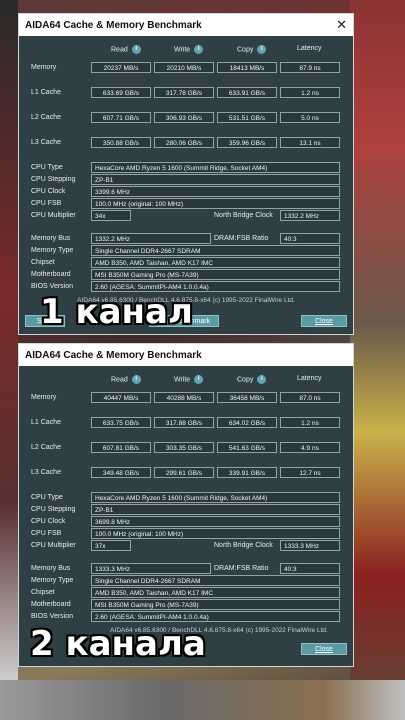  What do you see at coordinates (52, 250) in the screenshot?
I see `memory-type-label: Memory Type` at bounding box center [52, 250].